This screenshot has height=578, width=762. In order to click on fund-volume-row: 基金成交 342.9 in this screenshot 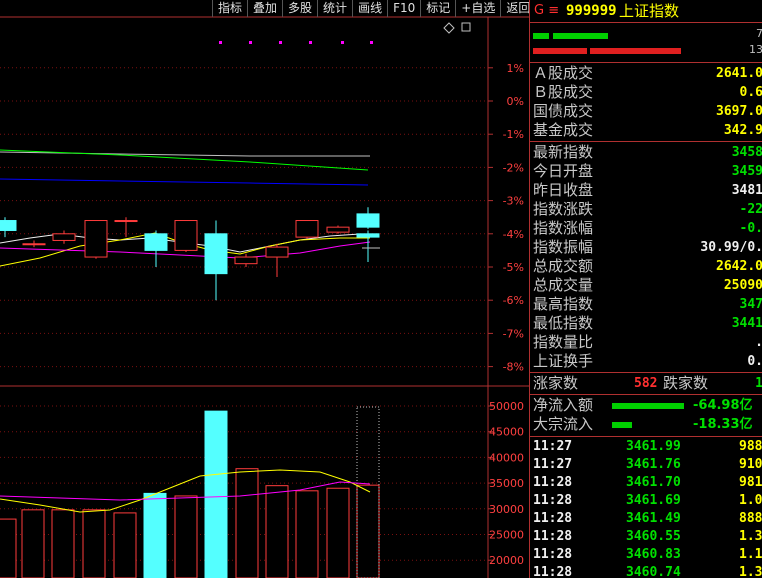, I will do `click(646, 130)`.